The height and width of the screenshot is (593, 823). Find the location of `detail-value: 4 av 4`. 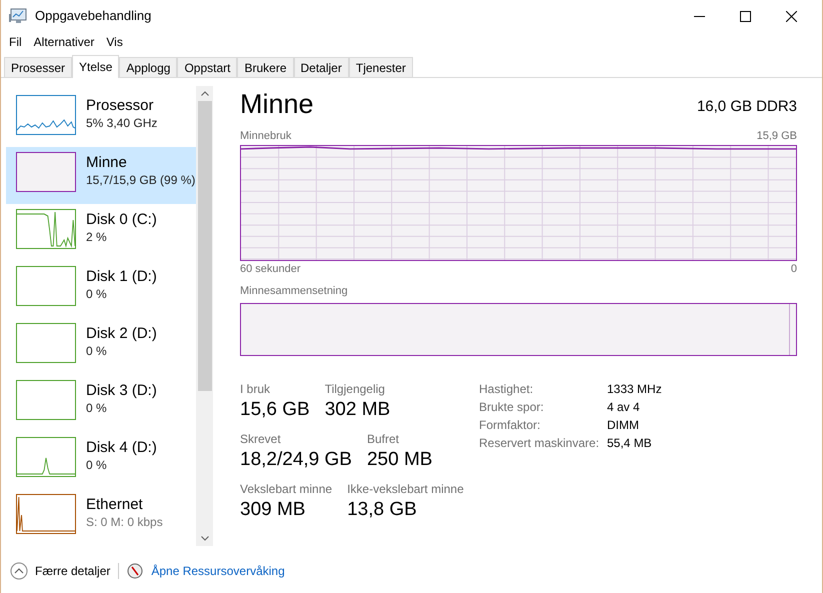

detail-value: 4 av 4 is located at coordinates (624, 407).